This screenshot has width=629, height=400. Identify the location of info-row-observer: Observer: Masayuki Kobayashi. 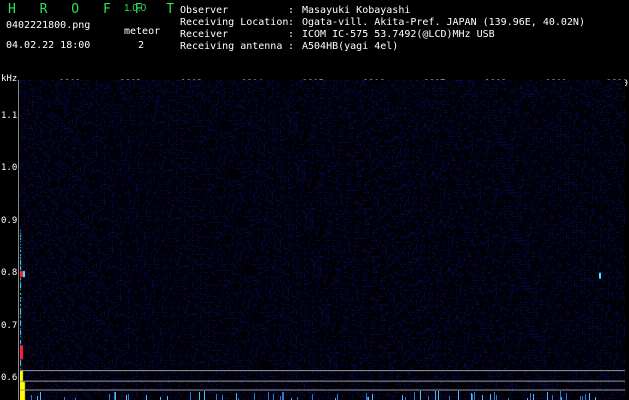
(382, 11).